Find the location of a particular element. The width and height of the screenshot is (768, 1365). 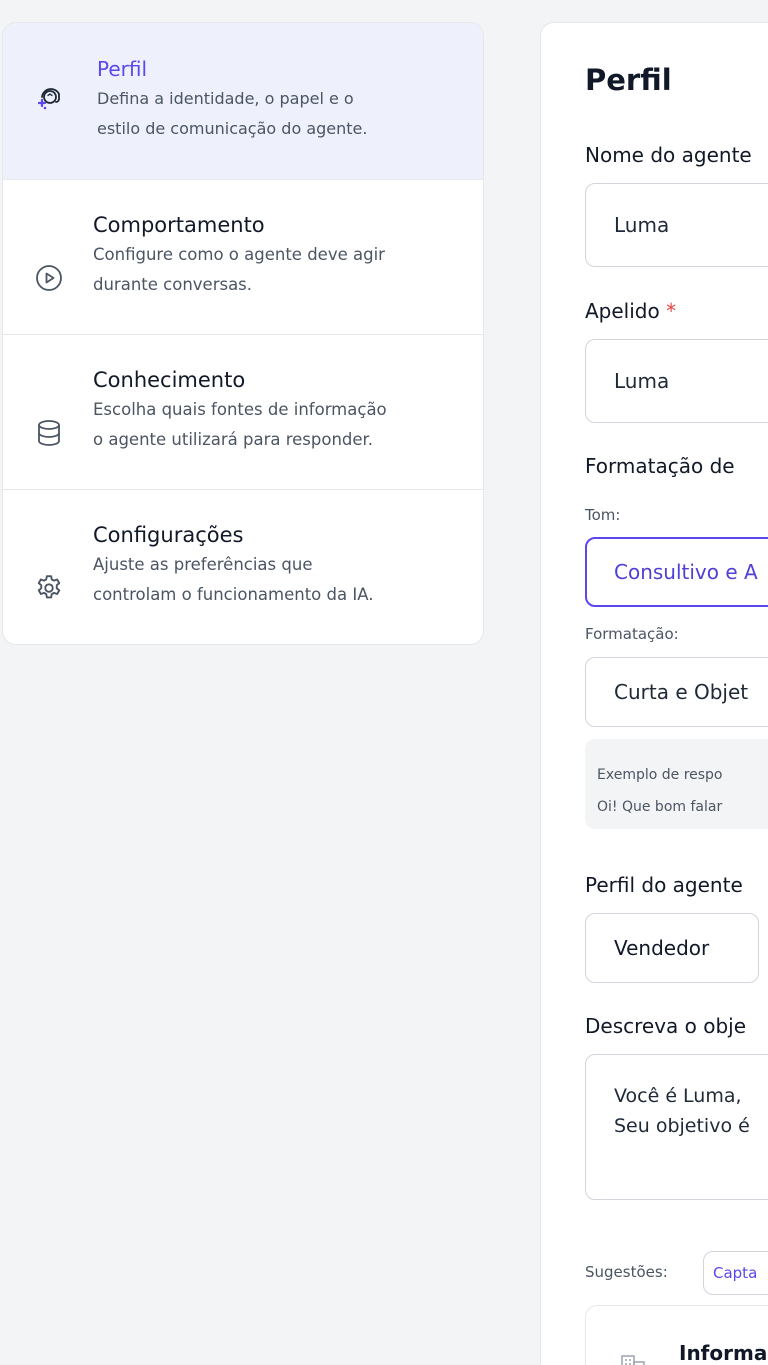

example-title: Exemplo de respo is located at coordinates (660, 775).